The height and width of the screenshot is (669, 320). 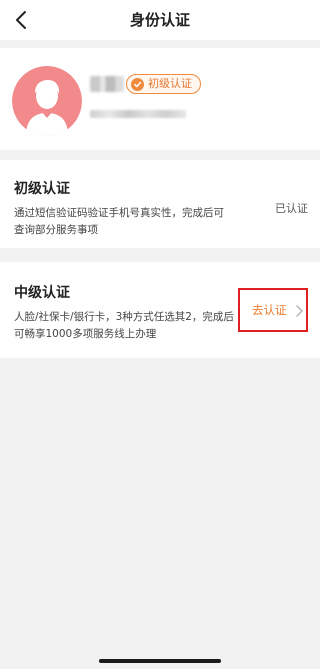 What do you see at coordinates (42, 293) in the screenshot?
I see `card-title: 中级认证` at bounding box center [42, 293].